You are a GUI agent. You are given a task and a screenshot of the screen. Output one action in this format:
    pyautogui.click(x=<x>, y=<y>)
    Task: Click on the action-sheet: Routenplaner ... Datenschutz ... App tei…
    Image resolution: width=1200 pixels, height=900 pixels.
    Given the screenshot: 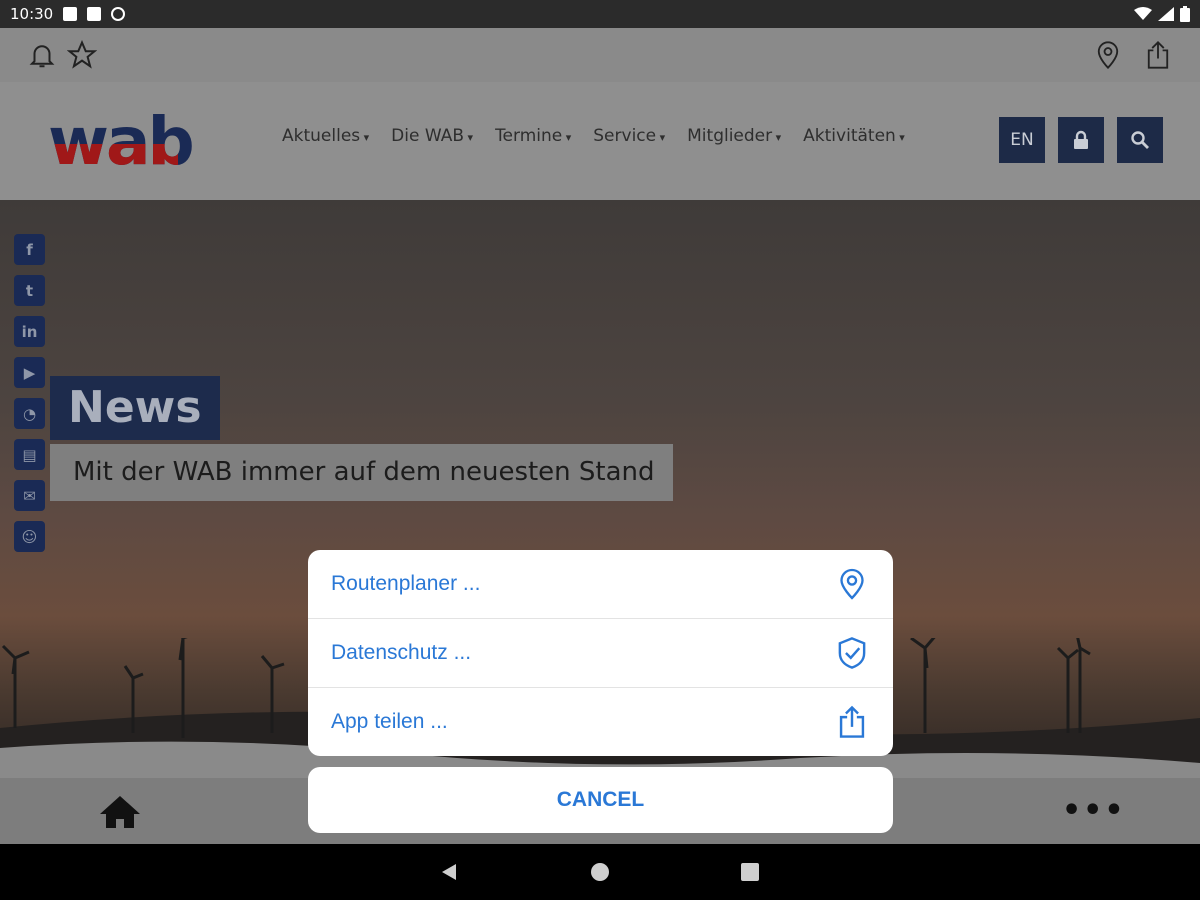 What is the action you would take?
    pyautogui.click(x=600, y=653)
    